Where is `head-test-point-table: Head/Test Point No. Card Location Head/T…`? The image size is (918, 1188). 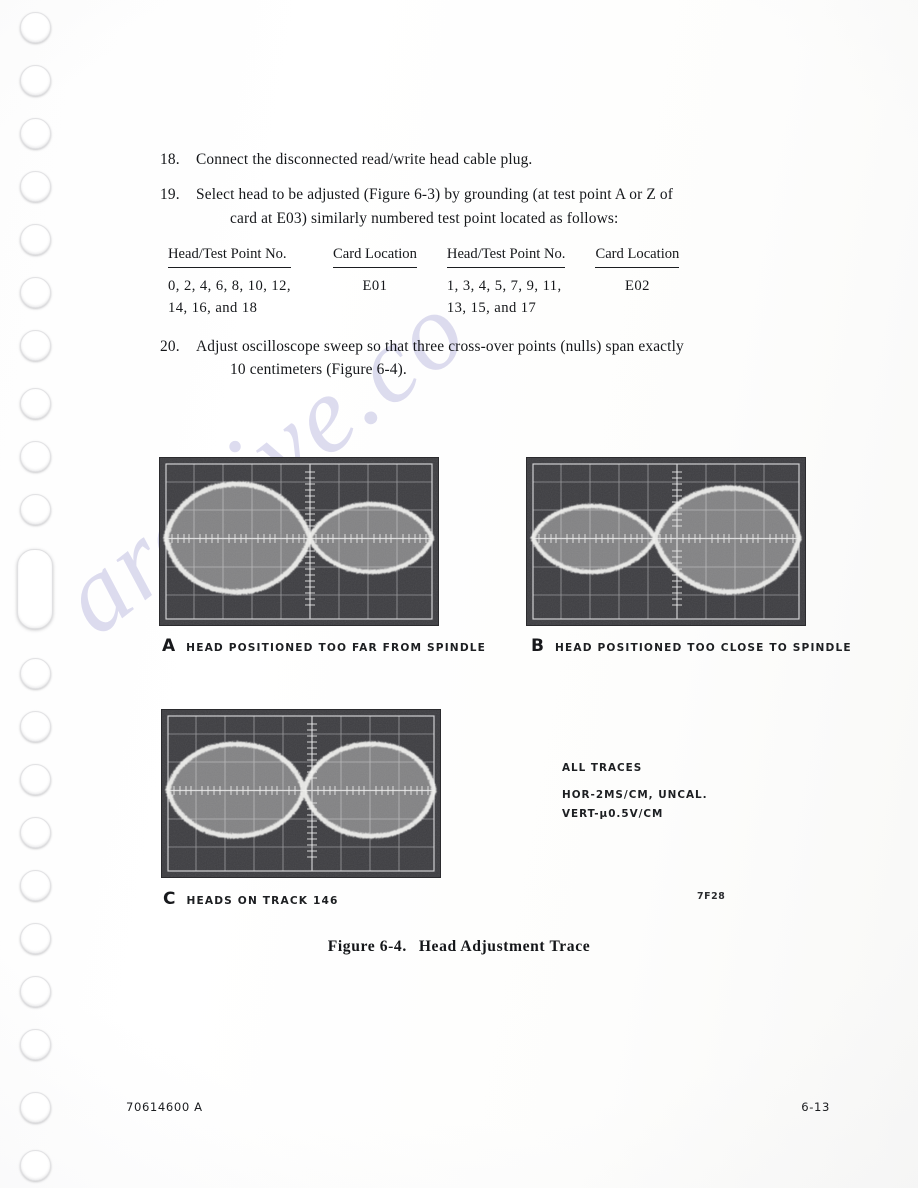 head-test-point-table: Head/Test Point No. Card Location Head/T… is located at coordinates (494, 281).